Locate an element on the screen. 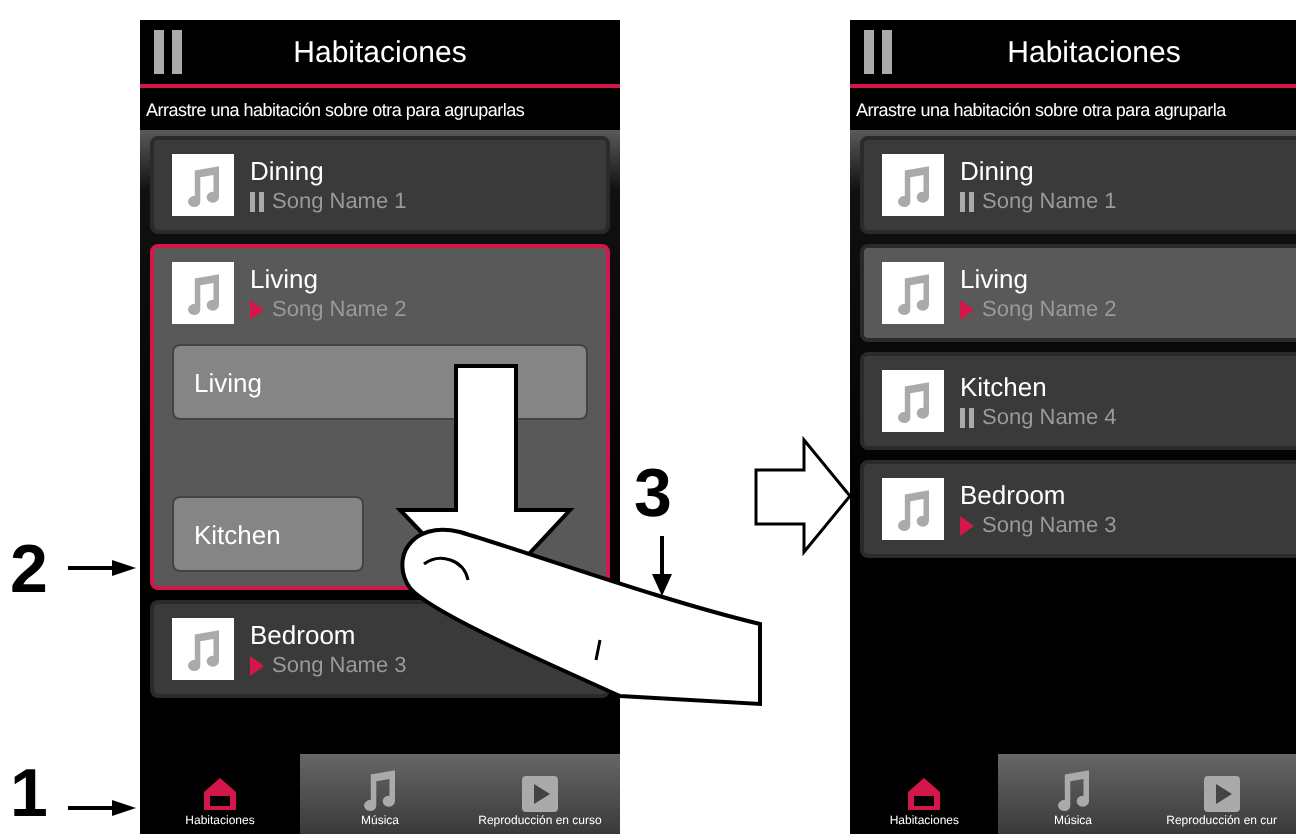 The height and width of the screenshot is (834, 1296). step-number: 1 is located at coordinates (29, 794).